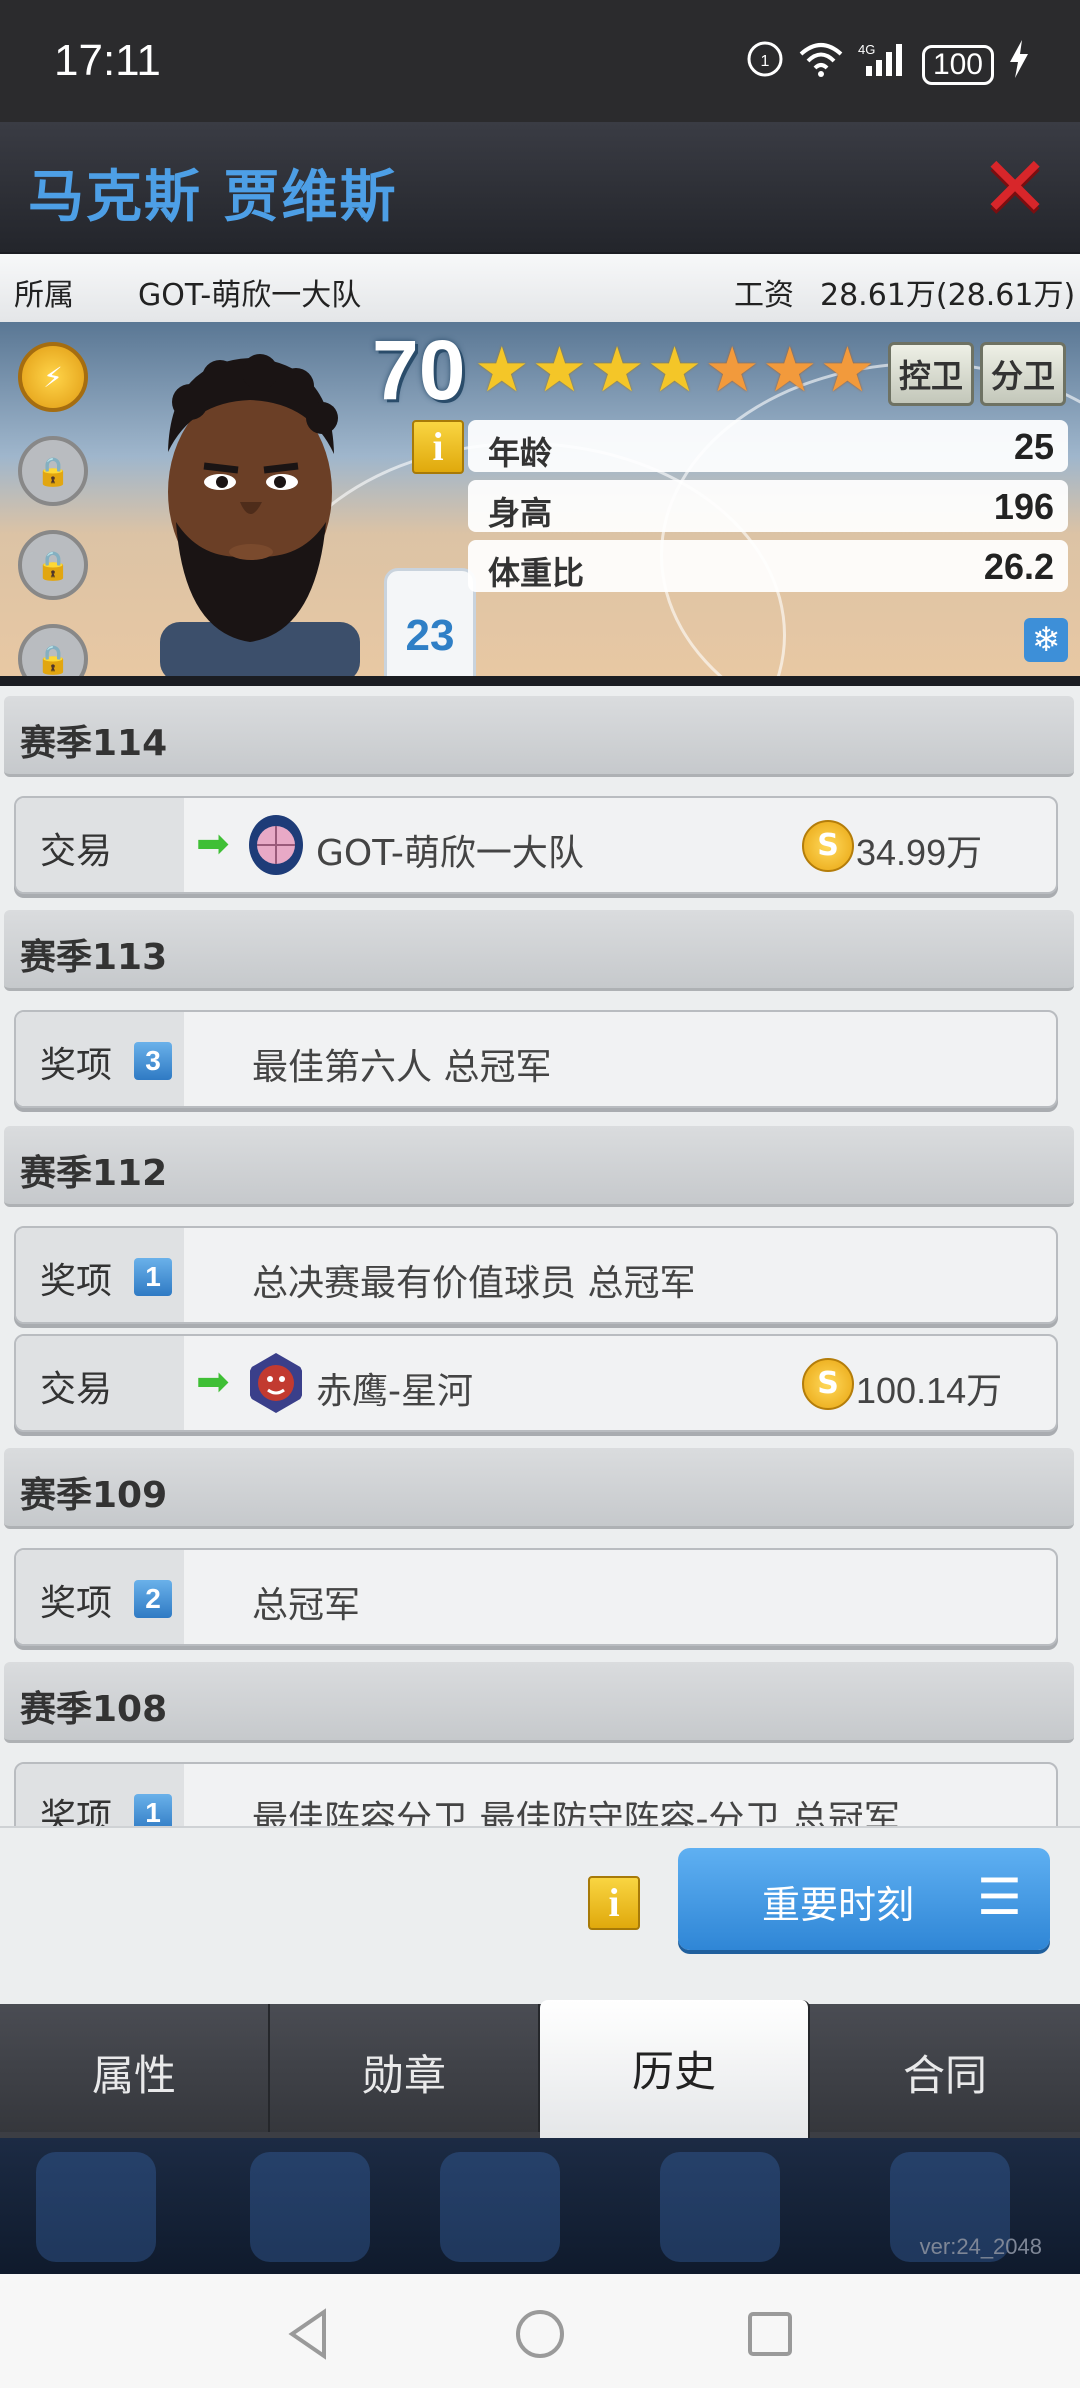  Describe the element at coordinates (44, 295) in the screenshot. I see `team-label: 所属` at that location.